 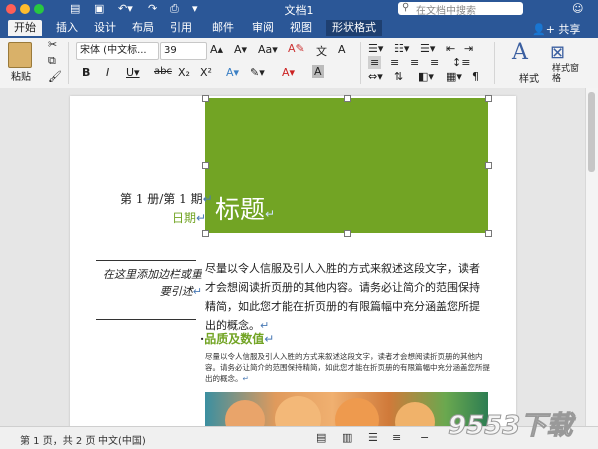 I want to click on sidebar-quote-text: 在这里添加边栏或重要引述, so click(x=152, y=283).